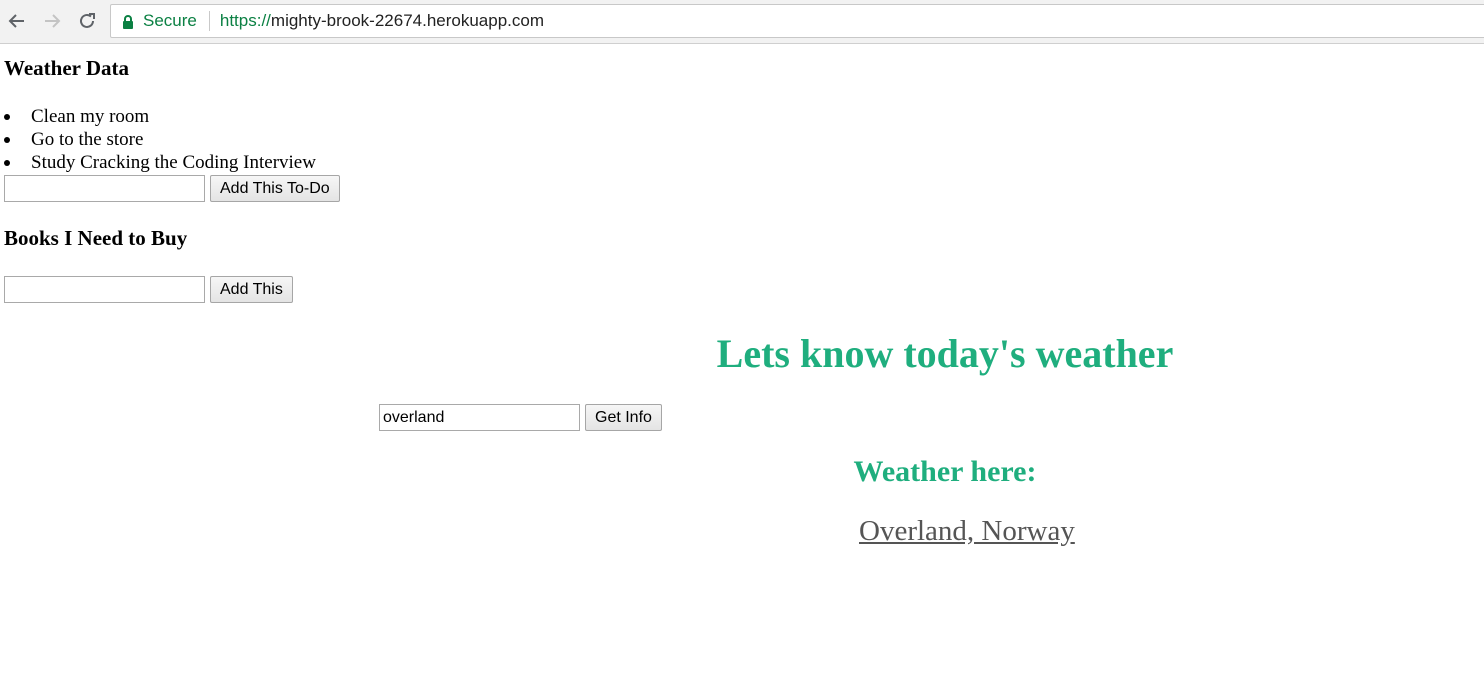  I want to click on todo-input, so click(104, 188).